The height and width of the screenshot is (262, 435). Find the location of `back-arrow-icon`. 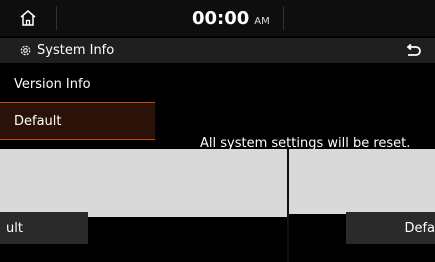

back-arrow-icon is located at coordinates (413, 49).